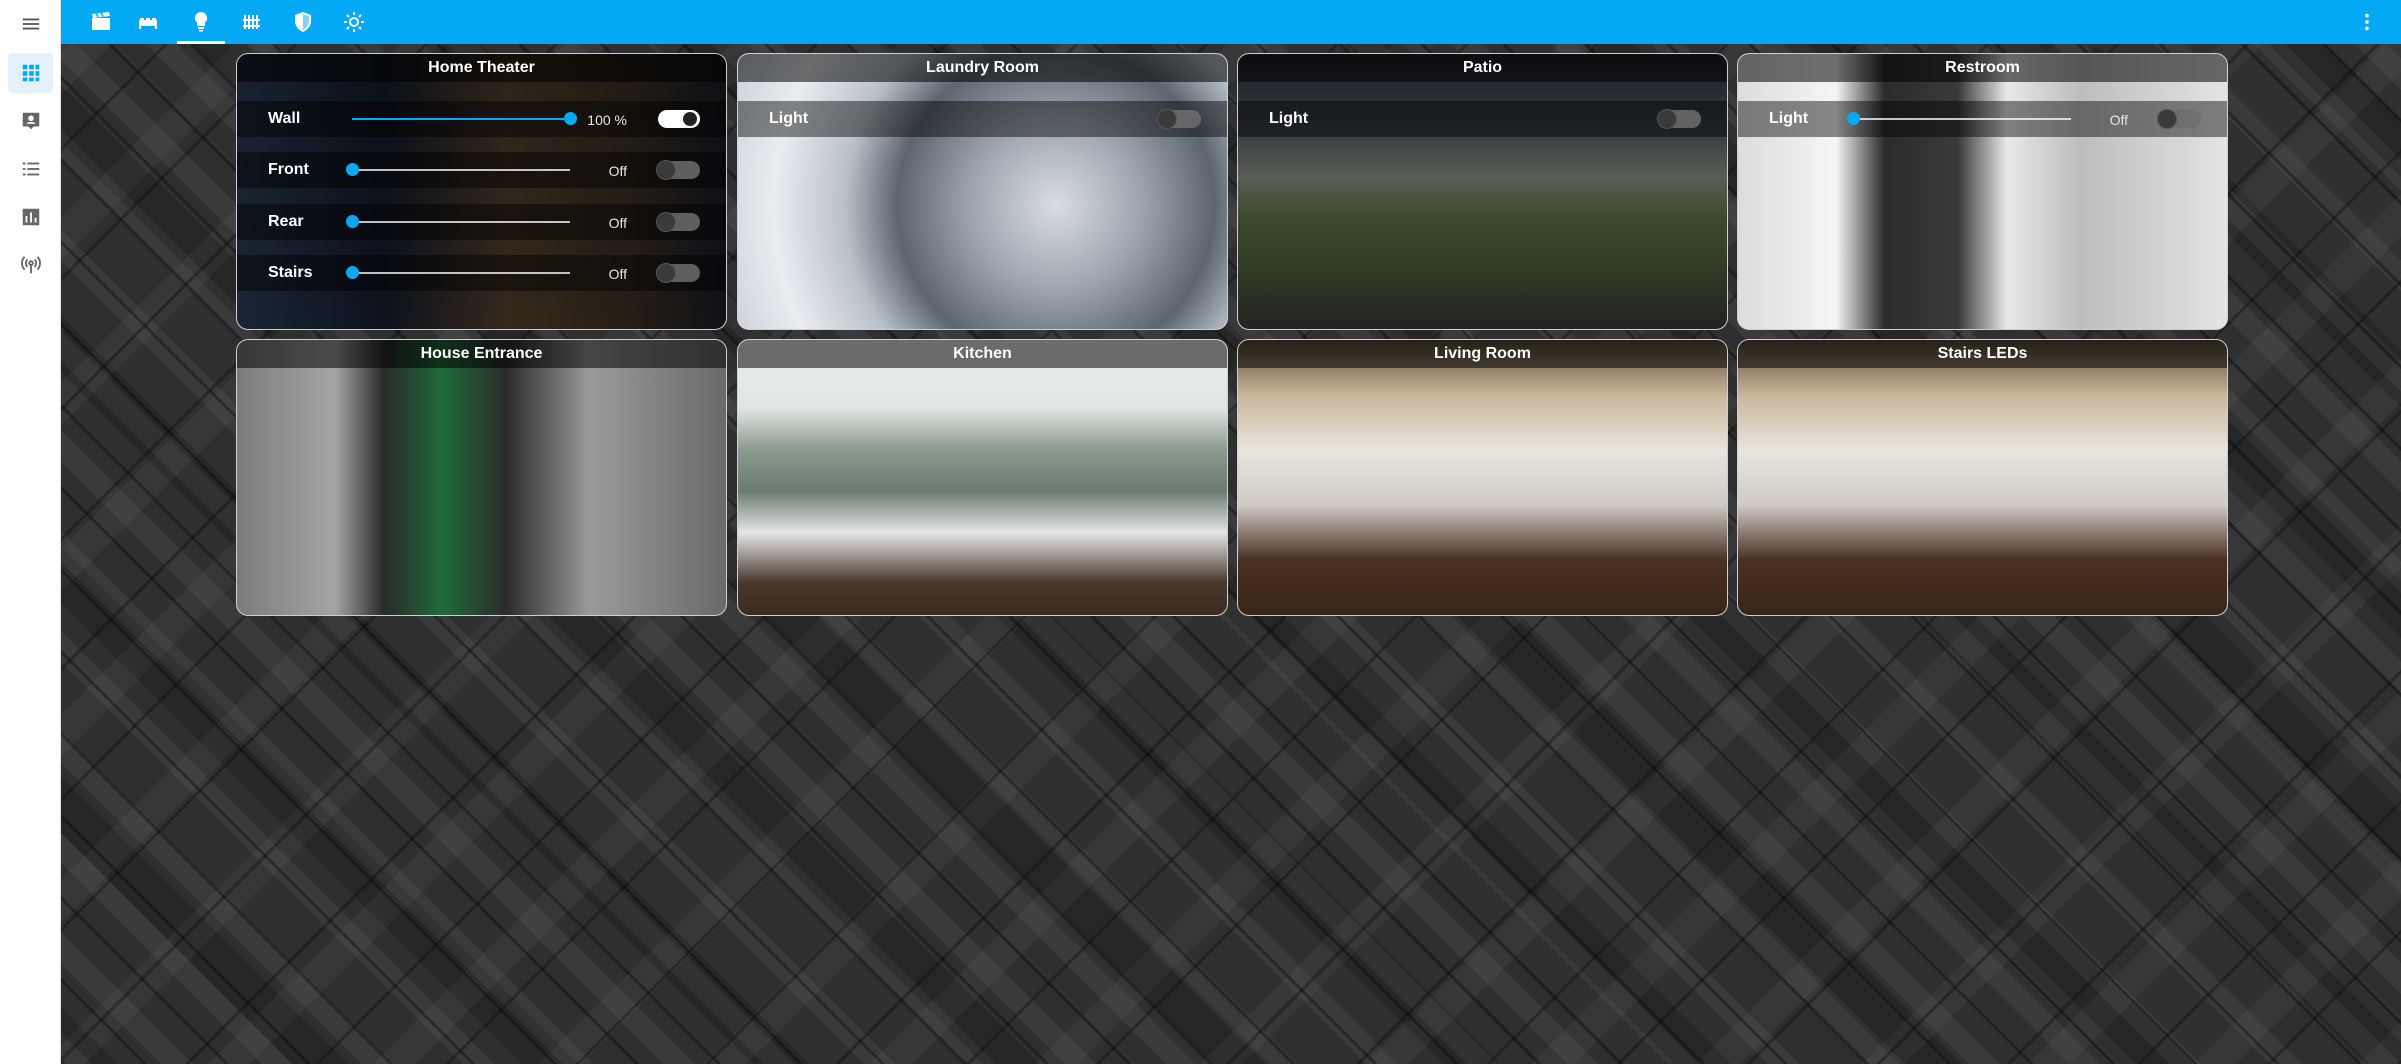 The height and width of the screenshot is (1064, 2401). What do you see at coordinates (288, 169) in the screenshot?
I see `light-label: Front` at bounding box center [288, 169].